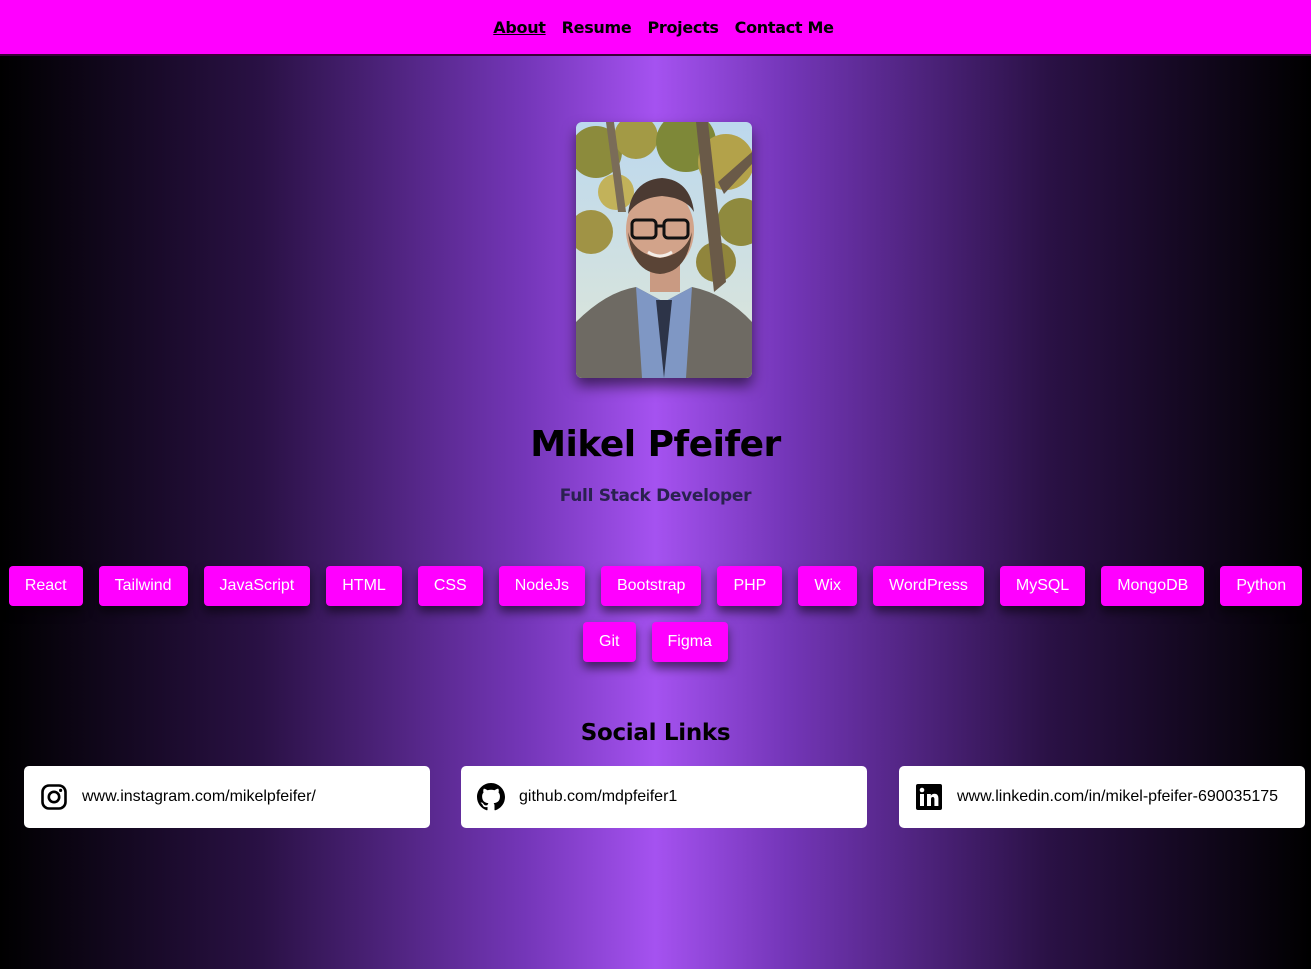 Image resolution: width=1311 pixels, height=969 pixels. I want to click on profile-photo, so click(664, 250).